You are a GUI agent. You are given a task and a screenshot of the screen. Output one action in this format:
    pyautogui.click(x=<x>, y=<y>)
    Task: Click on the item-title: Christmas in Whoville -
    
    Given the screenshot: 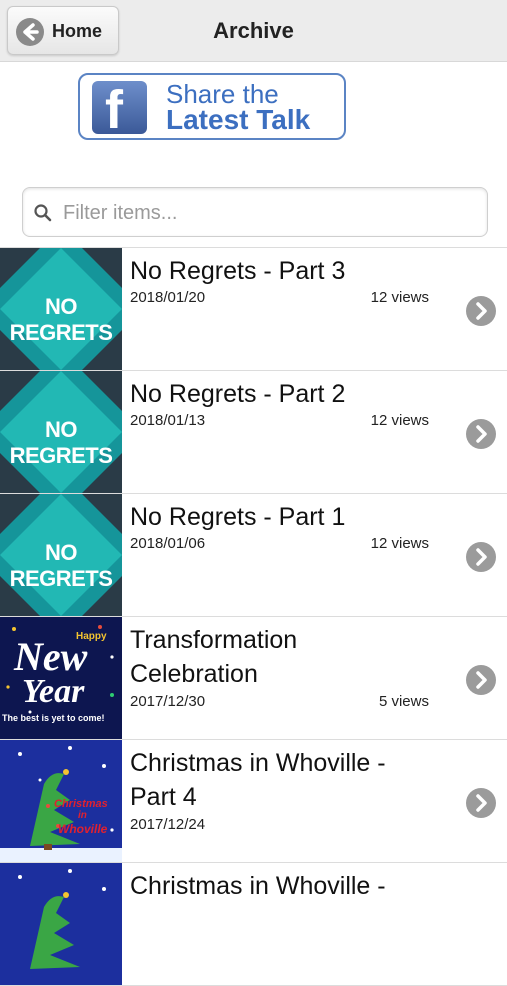 What is the action you would take?
    pyautogui.click(x=258, y=886)
    